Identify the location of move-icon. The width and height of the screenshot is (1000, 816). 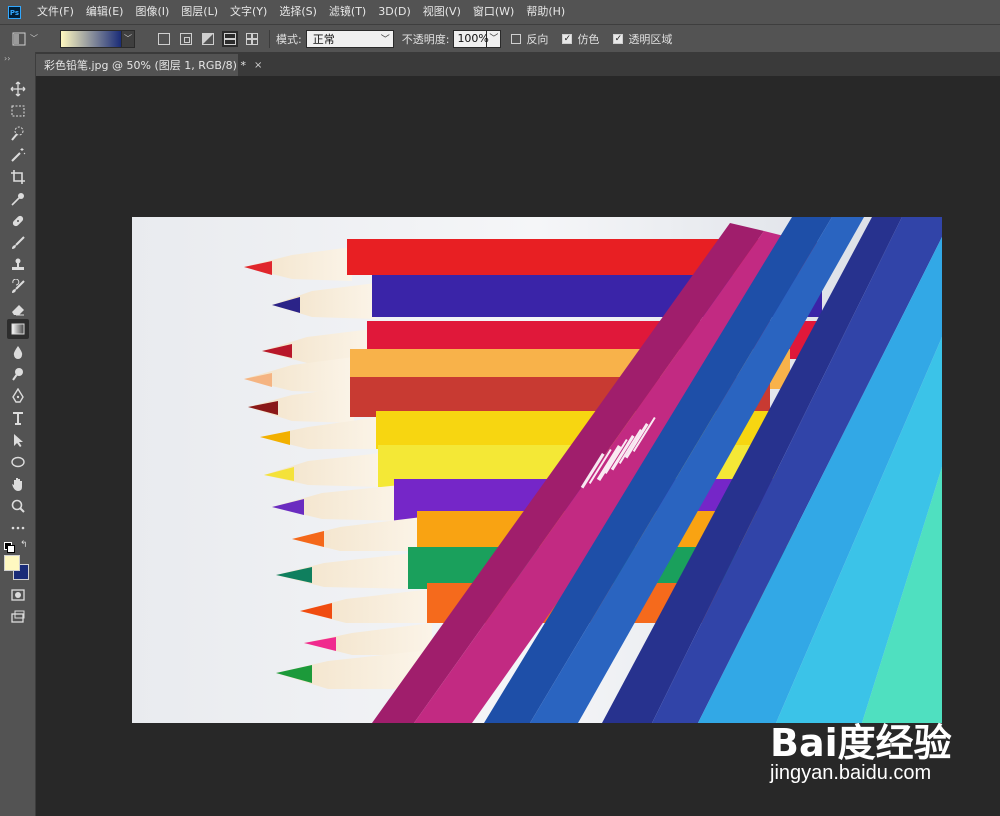
(18, 89).